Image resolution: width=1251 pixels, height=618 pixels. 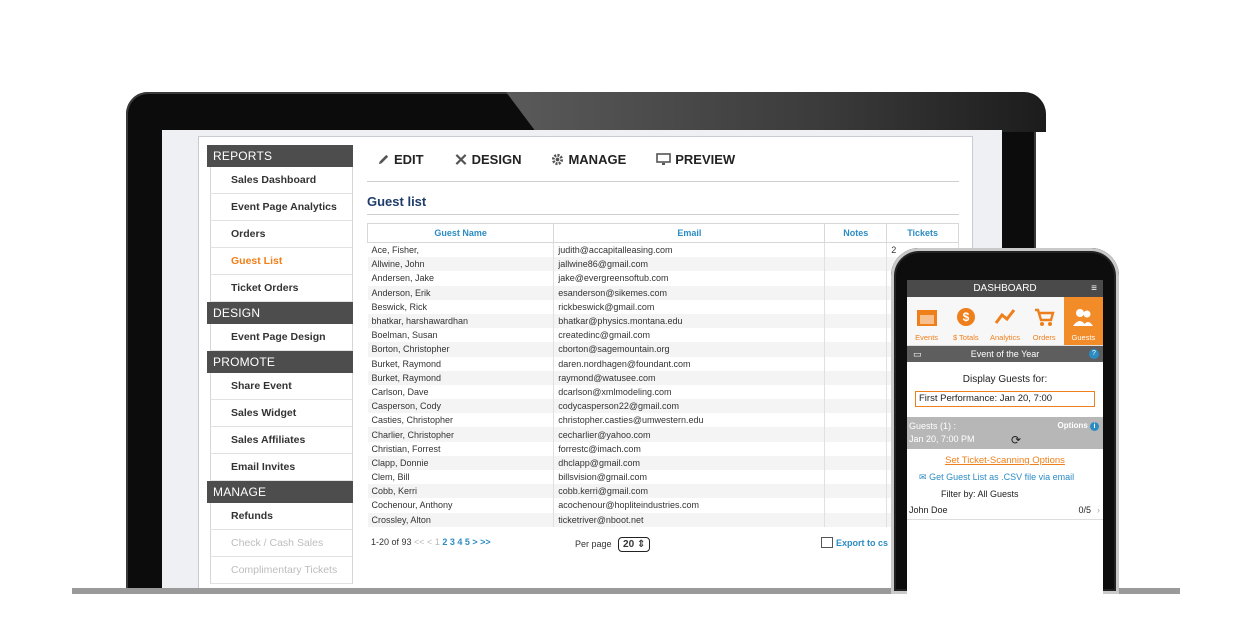 What do you see at coordinates (663, 462) in the screenshot?
I see `table-row: Clapp, Donnie dhclapp@gmail.com` at bounding box center [663, 462].